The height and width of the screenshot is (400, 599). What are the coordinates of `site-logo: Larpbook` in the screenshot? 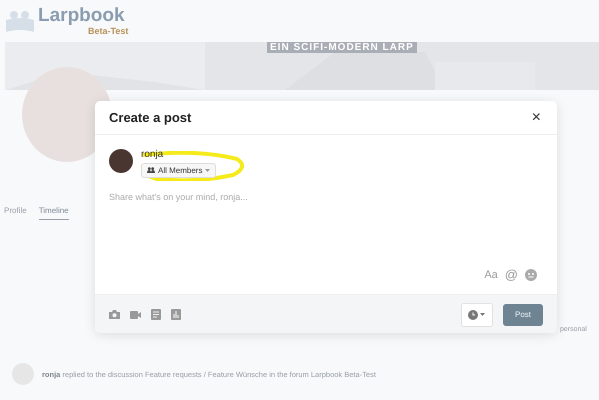 It's located at (81, 15).